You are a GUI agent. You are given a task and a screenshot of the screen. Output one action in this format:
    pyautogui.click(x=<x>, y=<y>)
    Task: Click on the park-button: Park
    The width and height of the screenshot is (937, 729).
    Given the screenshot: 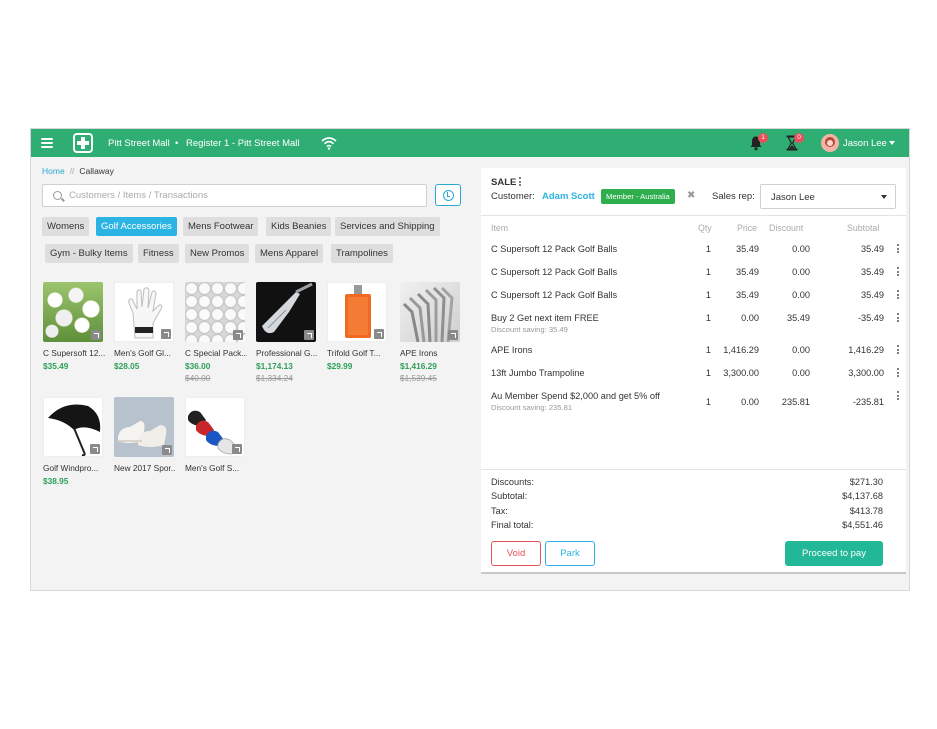 What is the action you would take?
    pyautogui.click(x=570, y=553)
    